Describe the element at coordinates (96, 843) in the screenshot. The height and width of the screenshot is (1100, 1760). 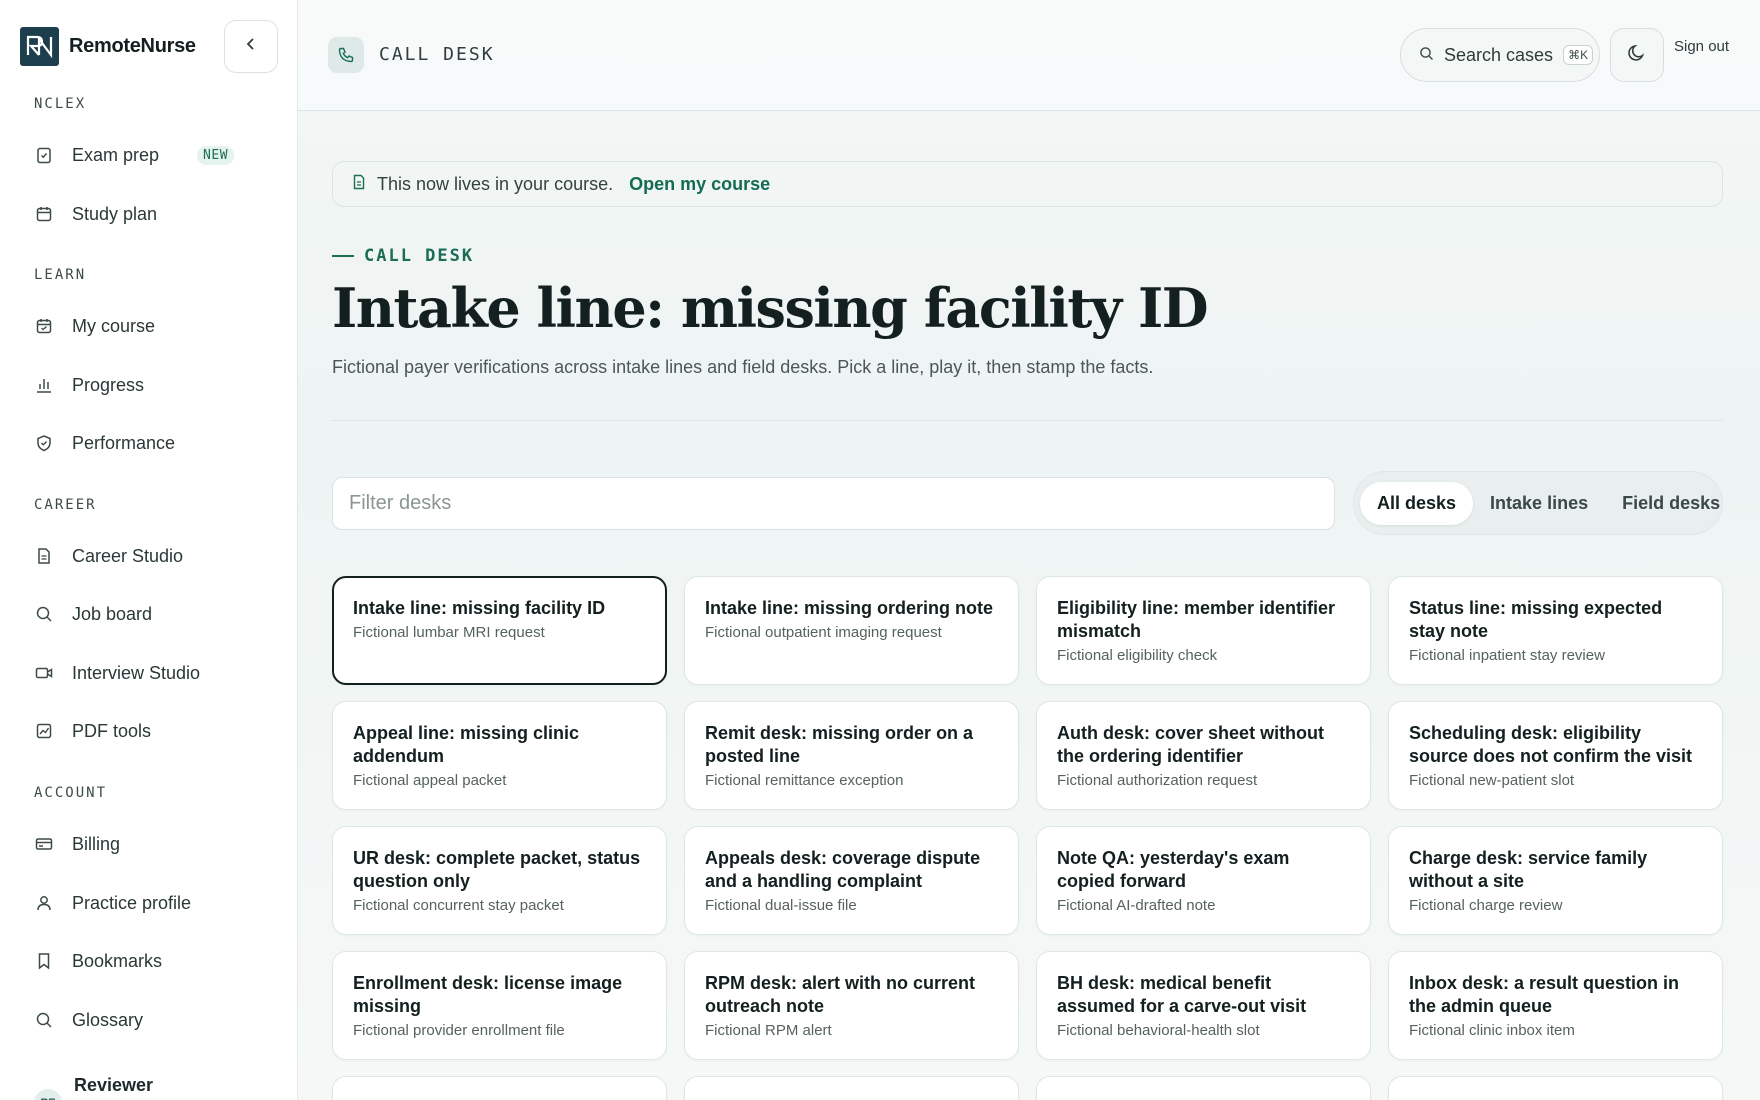
I see `sidebar-item-label: Billing` at that location.